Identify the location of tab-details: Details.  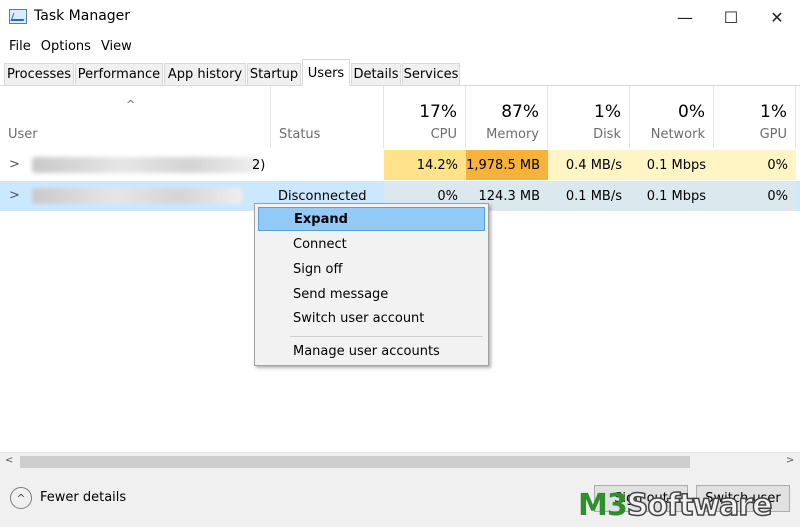
(376, 74).